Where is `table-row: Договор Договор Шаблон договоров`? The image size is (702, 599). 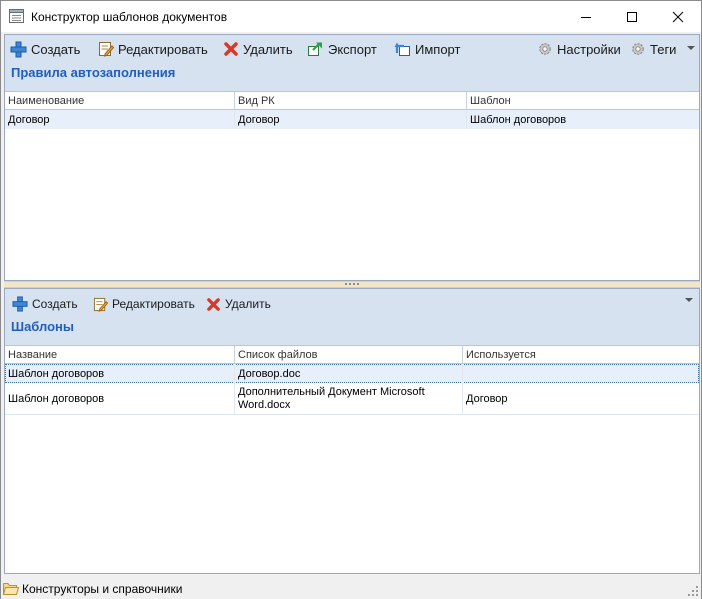 table-row: Договор Договор Шаблон договоров is located at coordinates (352, 119).